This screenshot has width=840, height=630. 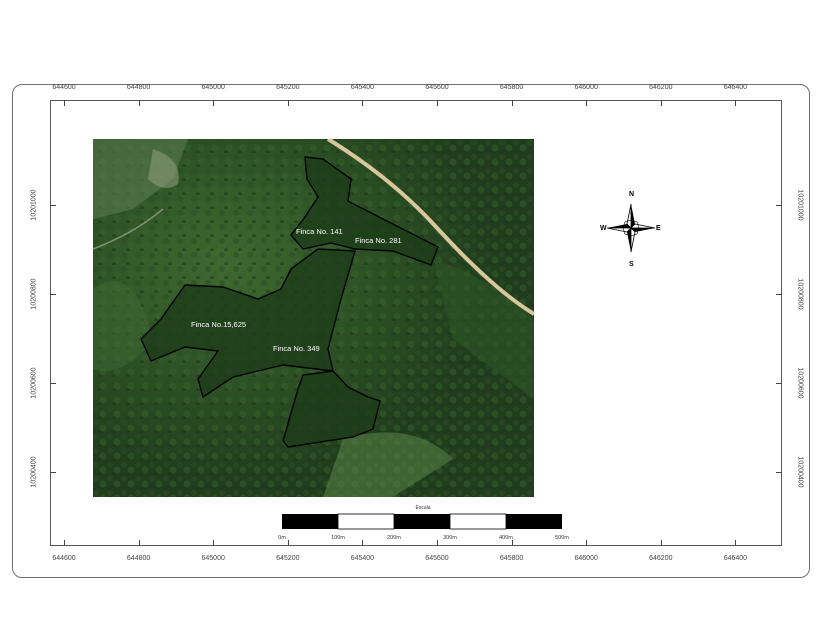 What do you see at coordinates (338, 538) in the screenshot?
I see `scale-label: 100m` at bounding box center [338, 538].